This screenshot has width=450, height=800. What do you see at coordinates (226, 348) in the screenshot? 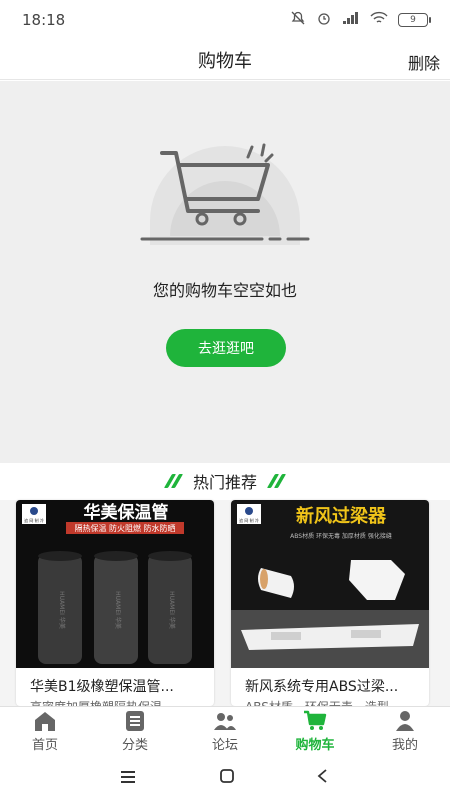
I see `go-shopping-button: 去逛逛吧` at bounding box center [226, 348].